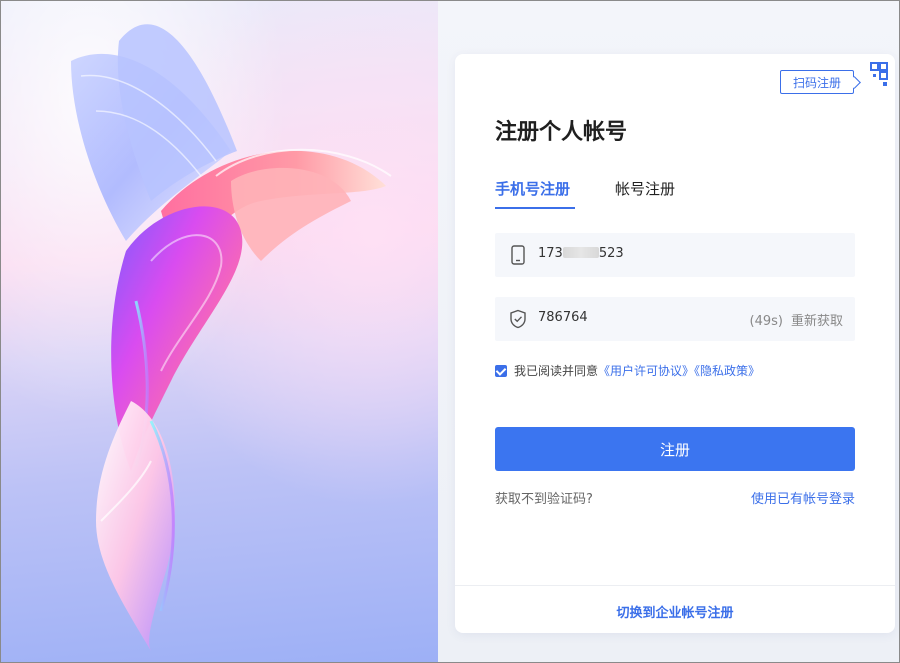  I want to click on phone-field: 173 523, so click(675, 255).